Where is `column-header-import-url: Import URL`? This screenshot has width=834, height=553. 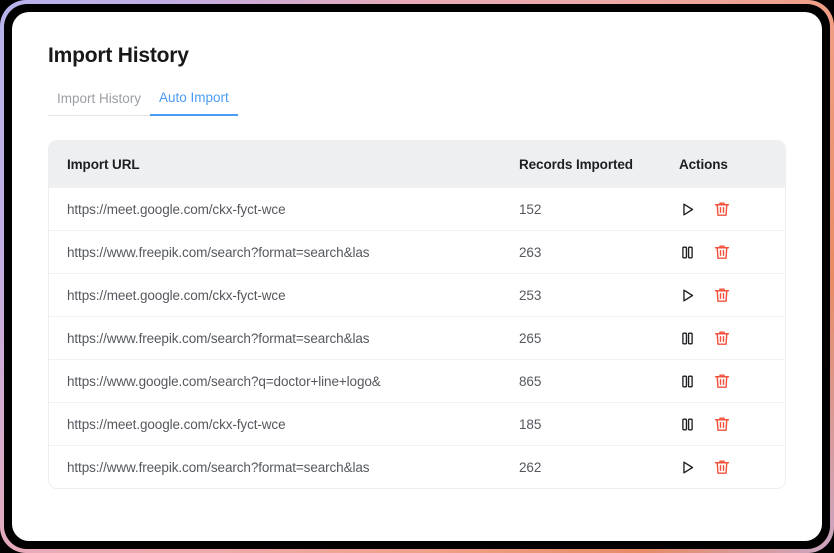
column-header-import-url: Import URL is located at coordinates (103, 164).